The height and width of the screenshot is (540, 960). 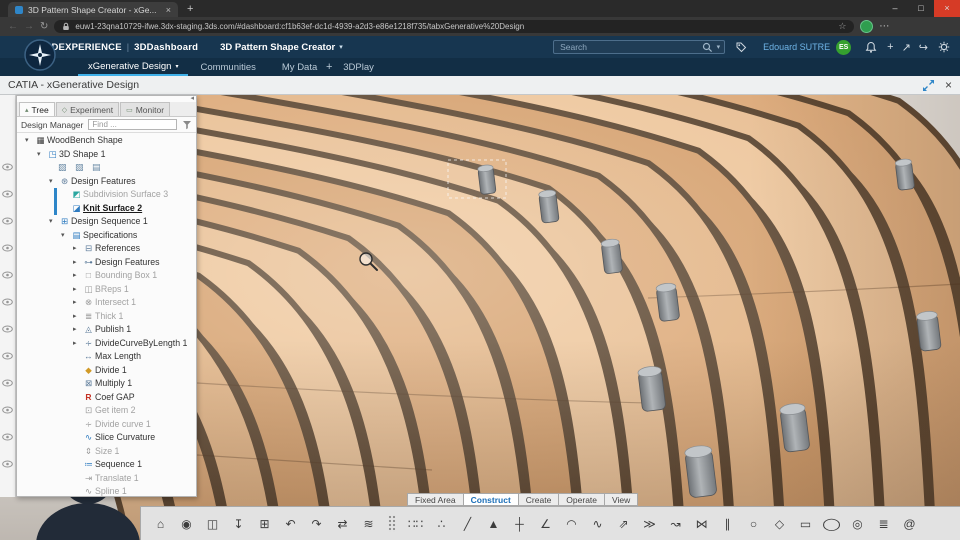 I want to click on tree-row: ▾ ⊛ Design Features, so click(x=106, y=182).